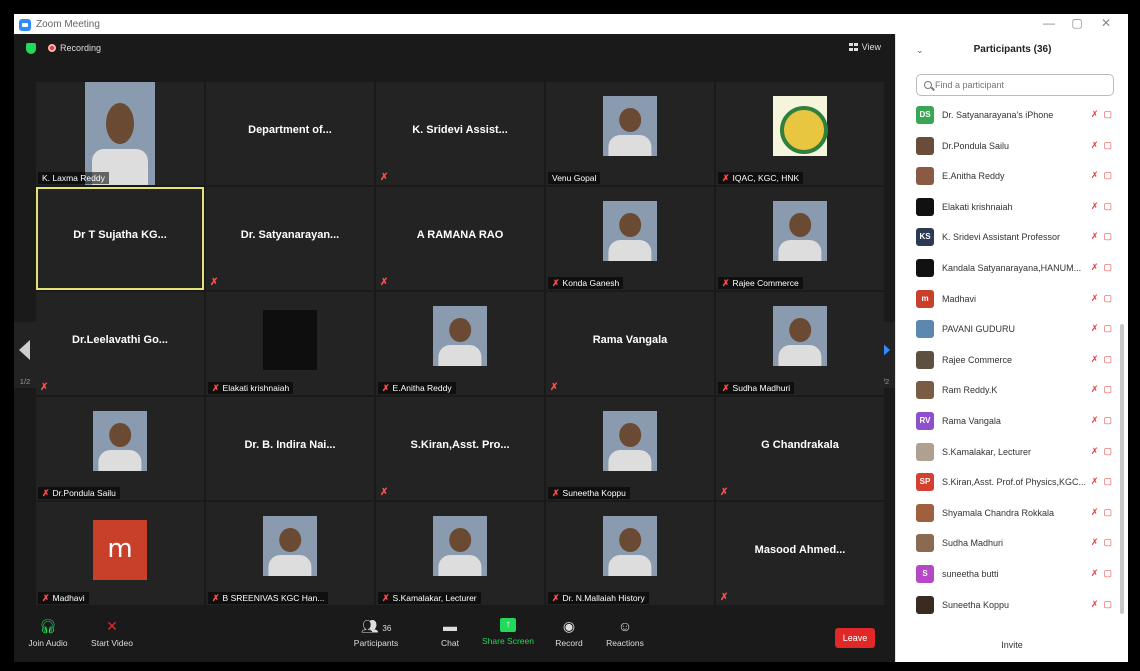 This screenshot has height=671, width=1140. I want to click on participant-row: Kandala Satyanarayana,HANUM... ✗ ▢, so click(1007, 268).